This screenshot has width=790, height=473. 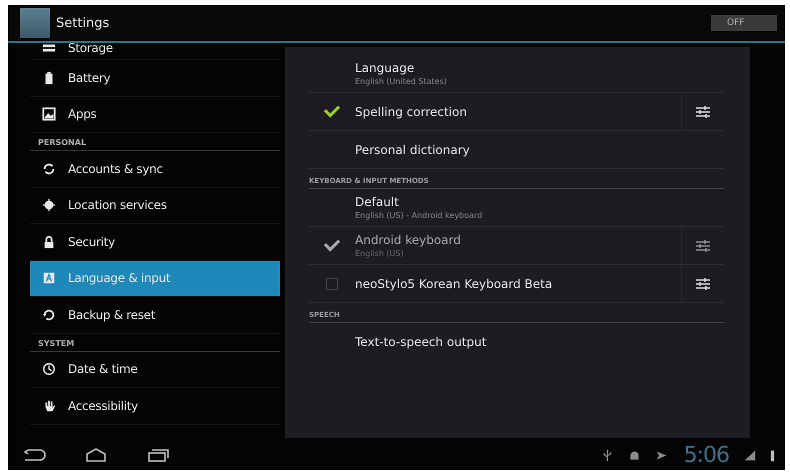 What do you see at coordinates (155, 48) in the screenshot?
I see `sidebar-item: Storage` at bounding box center [155, 48].